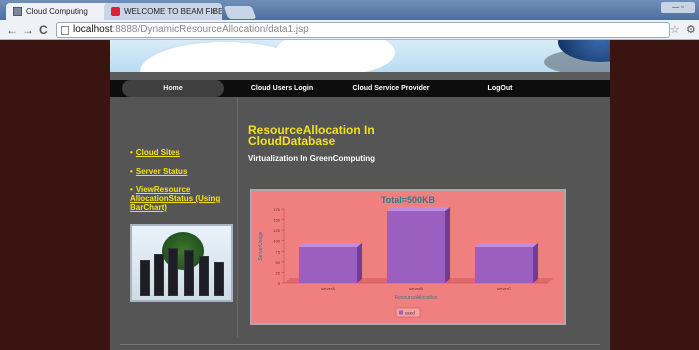  What do you see at coordinates (181, 263) in the screenshot?
I see `servers-image` at bounding box center [181, 263].